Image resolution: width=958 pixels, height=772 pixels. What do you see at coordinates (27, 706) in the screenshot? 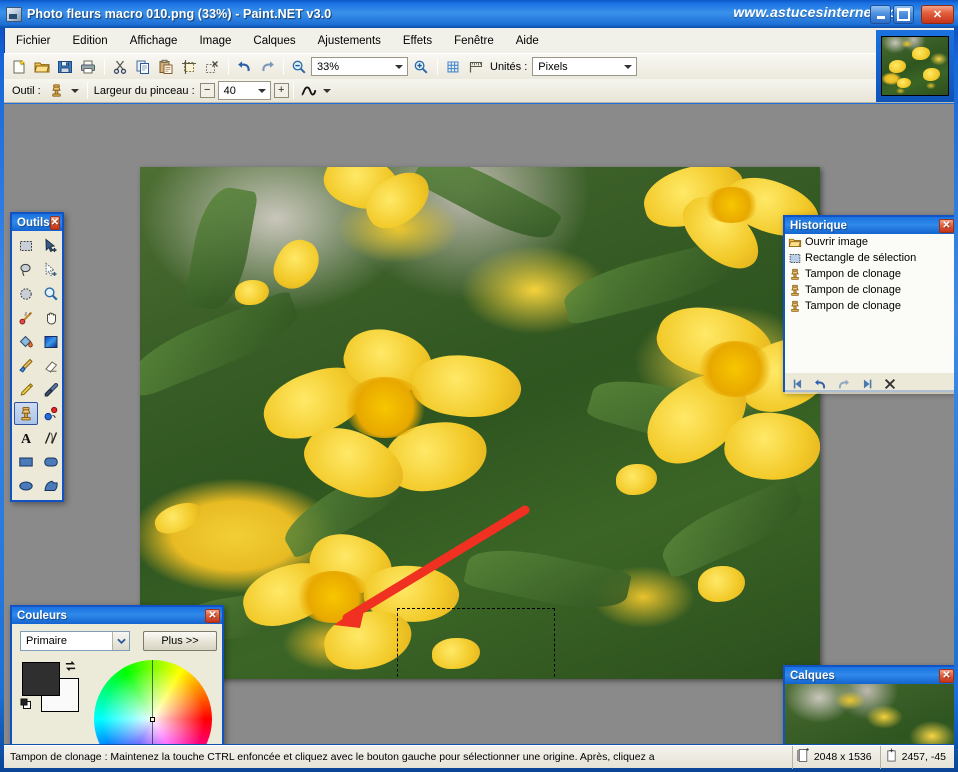
I see `reset-colors-icon` at bounding box center [27, 706].